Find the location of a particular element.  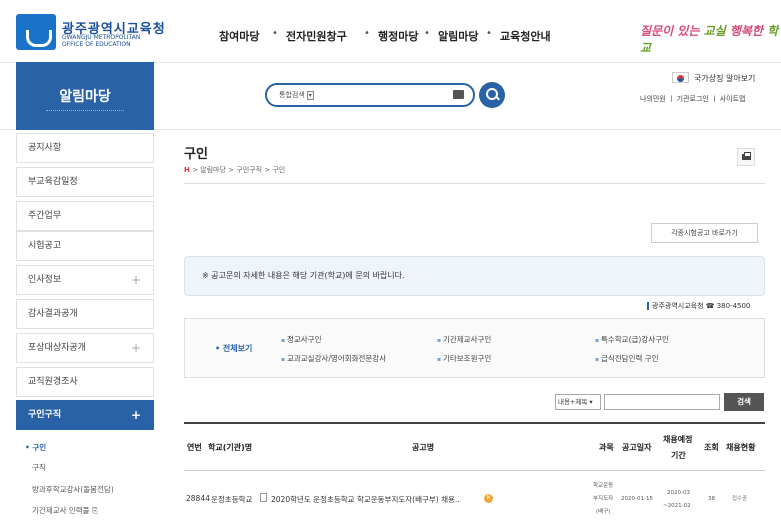

sub-item-job-offers: • 구인 is located at coordinates (35, 447).